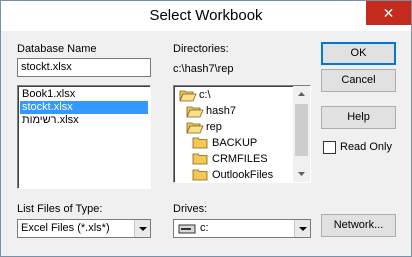 The width and height of the screenshot is (412, 257). What do you see at coordinates (237, 127) in the screenshot?
I see `tree-item-rep: rep` at bounding box center [237, 127].